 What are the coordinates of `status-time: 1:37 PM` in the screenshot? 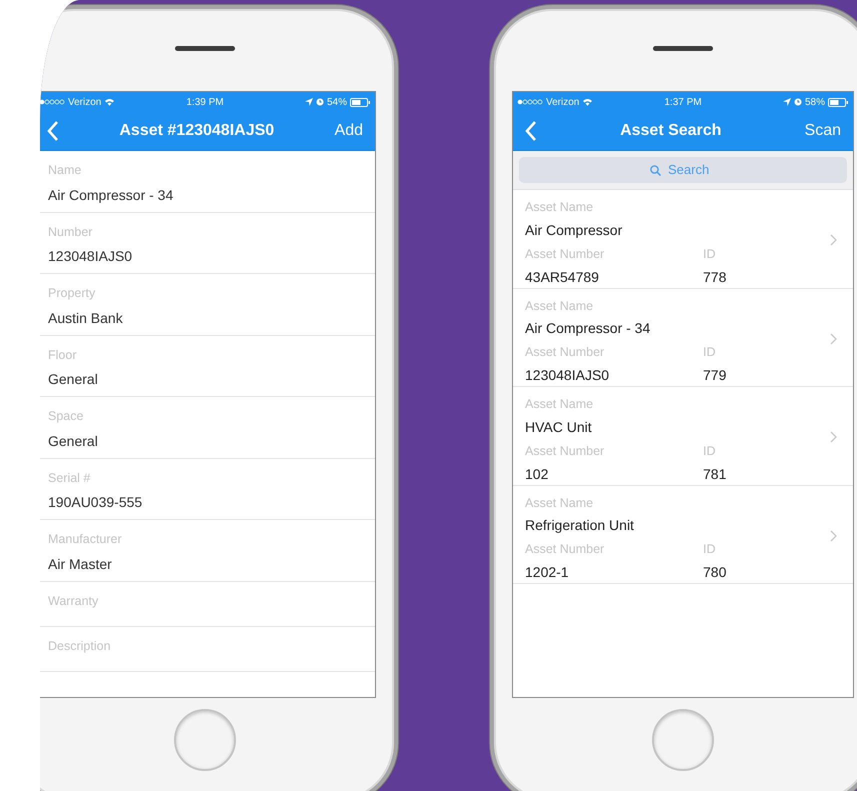 It's located at (683, 103).